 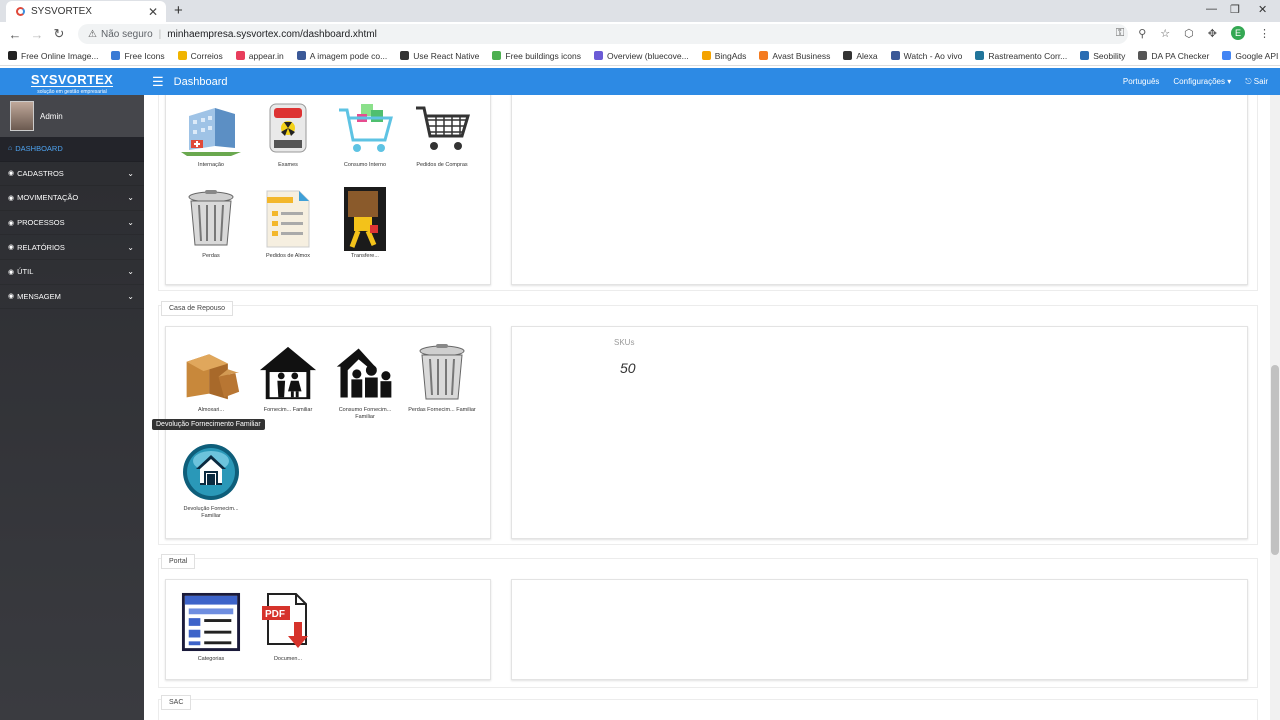 I want to click on kpi-value: 50, so click(x=628, y=368).